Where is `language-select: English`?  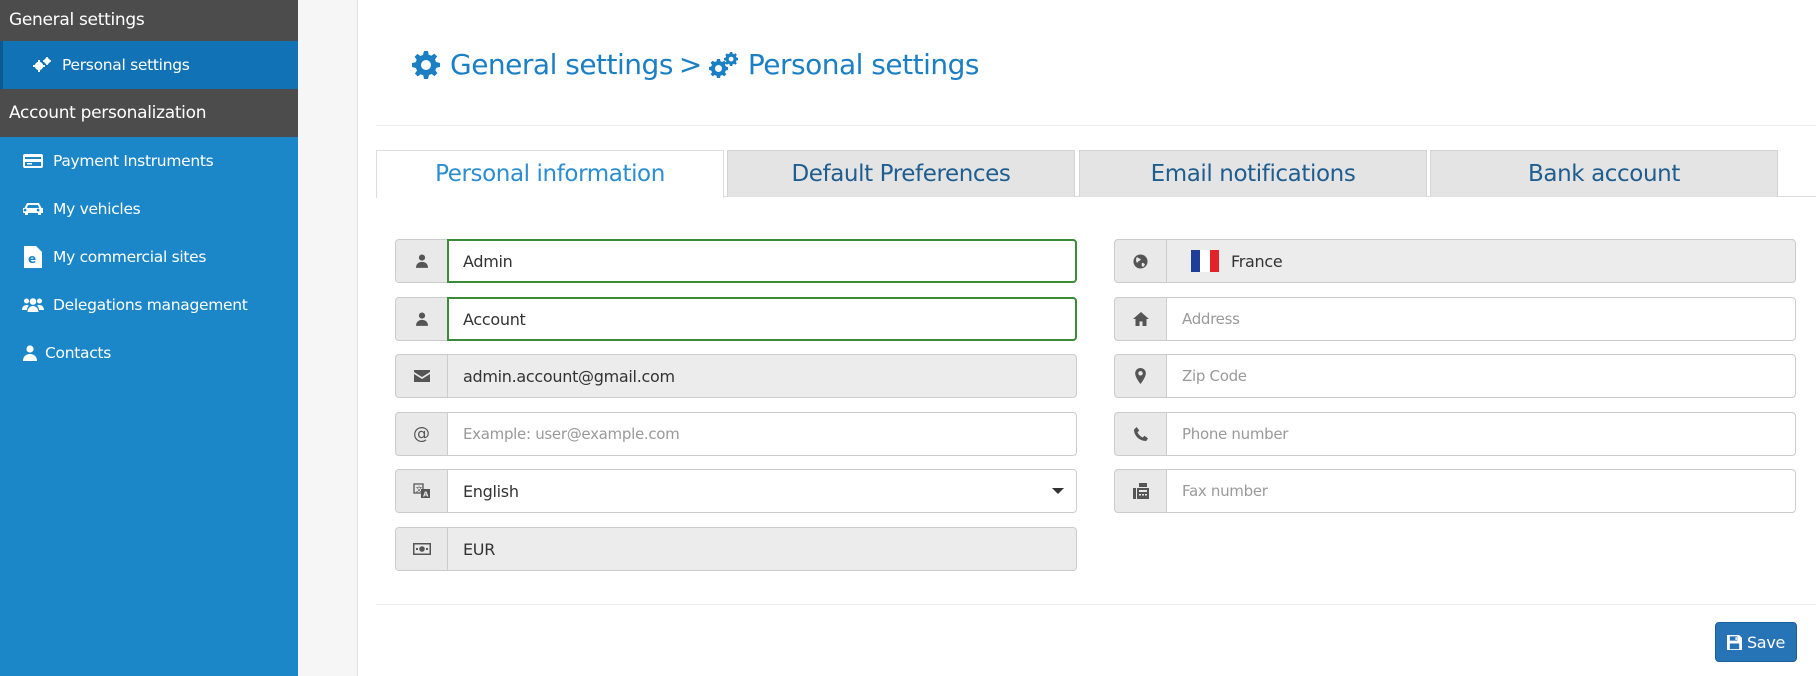
language-select: English is located at coordinates (762, 491).